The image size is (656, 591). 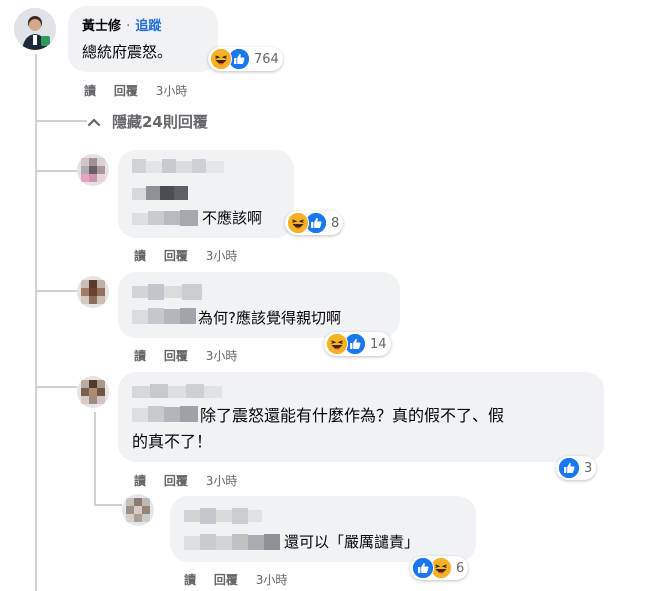 What do you see at coordinates (148, 26) in the screenshot?
I see `follow-link: 追蹤` at bounding box center [148, 26].